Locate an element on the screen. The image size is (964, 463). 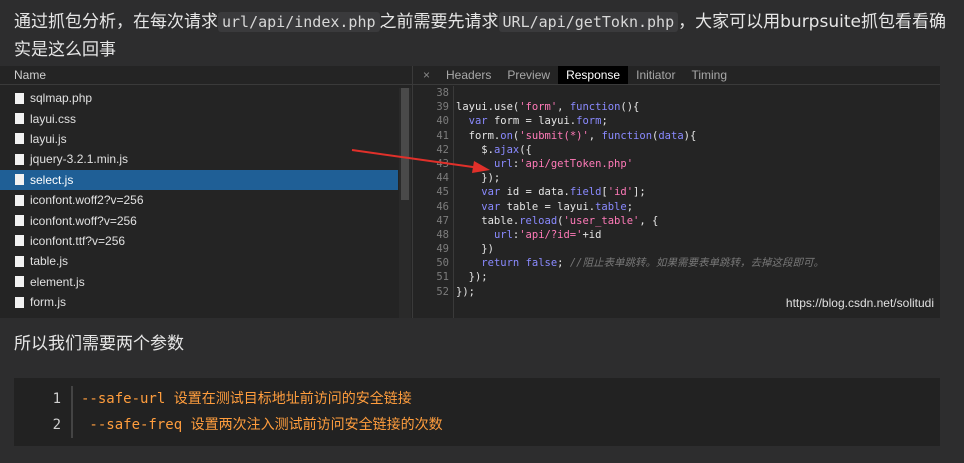
name-column-header: Name is located at coordinates (206, 75).